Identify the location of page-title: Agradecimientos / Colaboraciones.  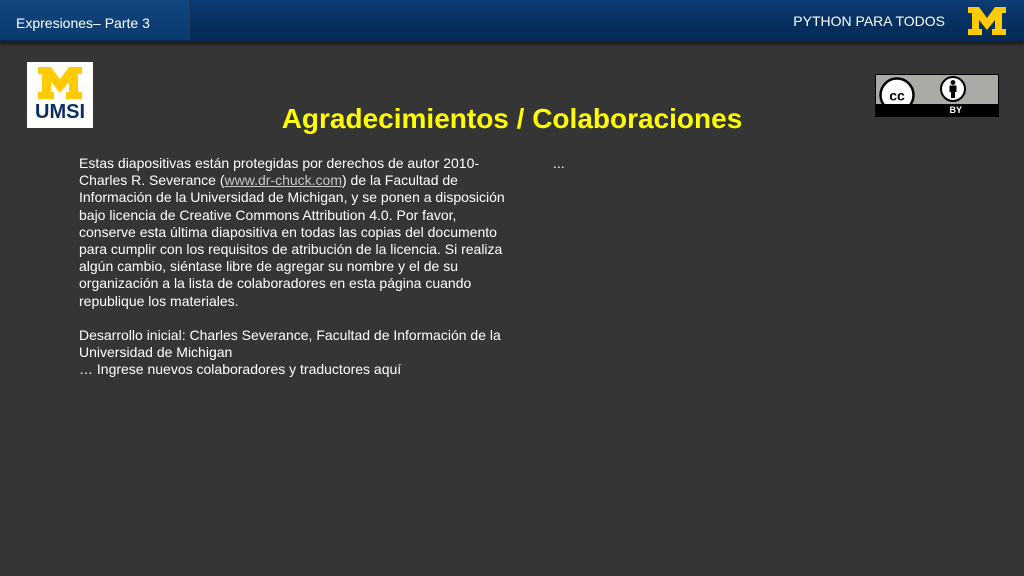
(512, 118).